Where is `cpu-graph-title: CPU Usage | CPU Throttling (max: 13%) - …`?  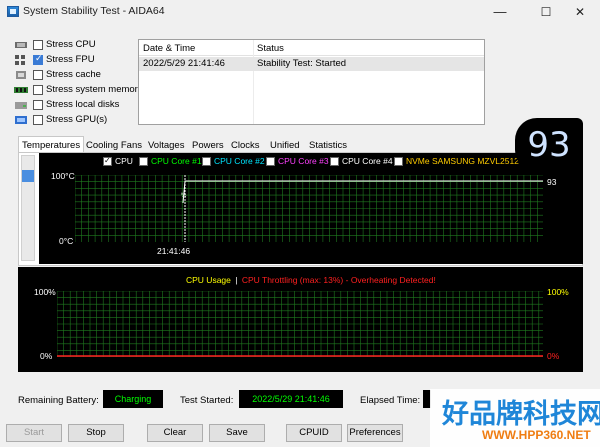 cpu-graph-title: CPU Usage | CPU Throttling (max: 13%) - … is located at coordinates (311, 280).